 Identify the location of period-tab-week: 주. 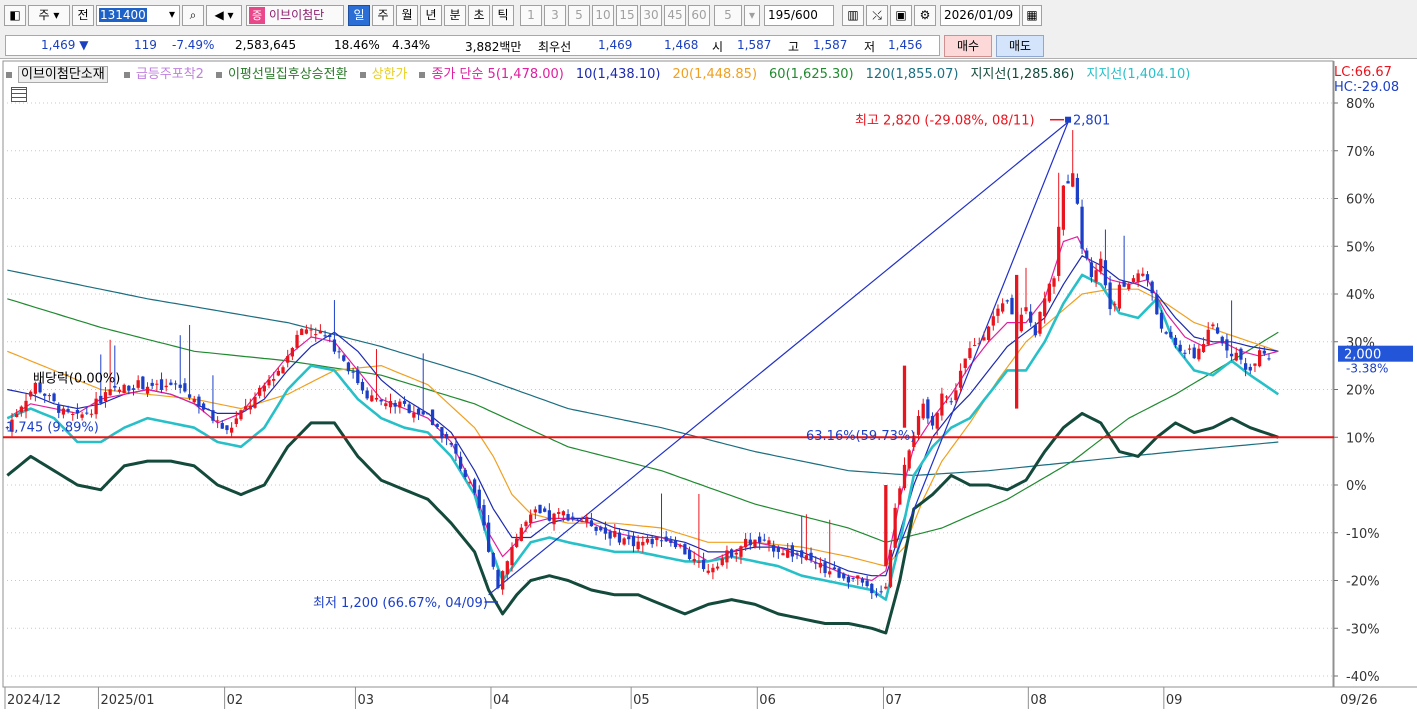
(383, 15).